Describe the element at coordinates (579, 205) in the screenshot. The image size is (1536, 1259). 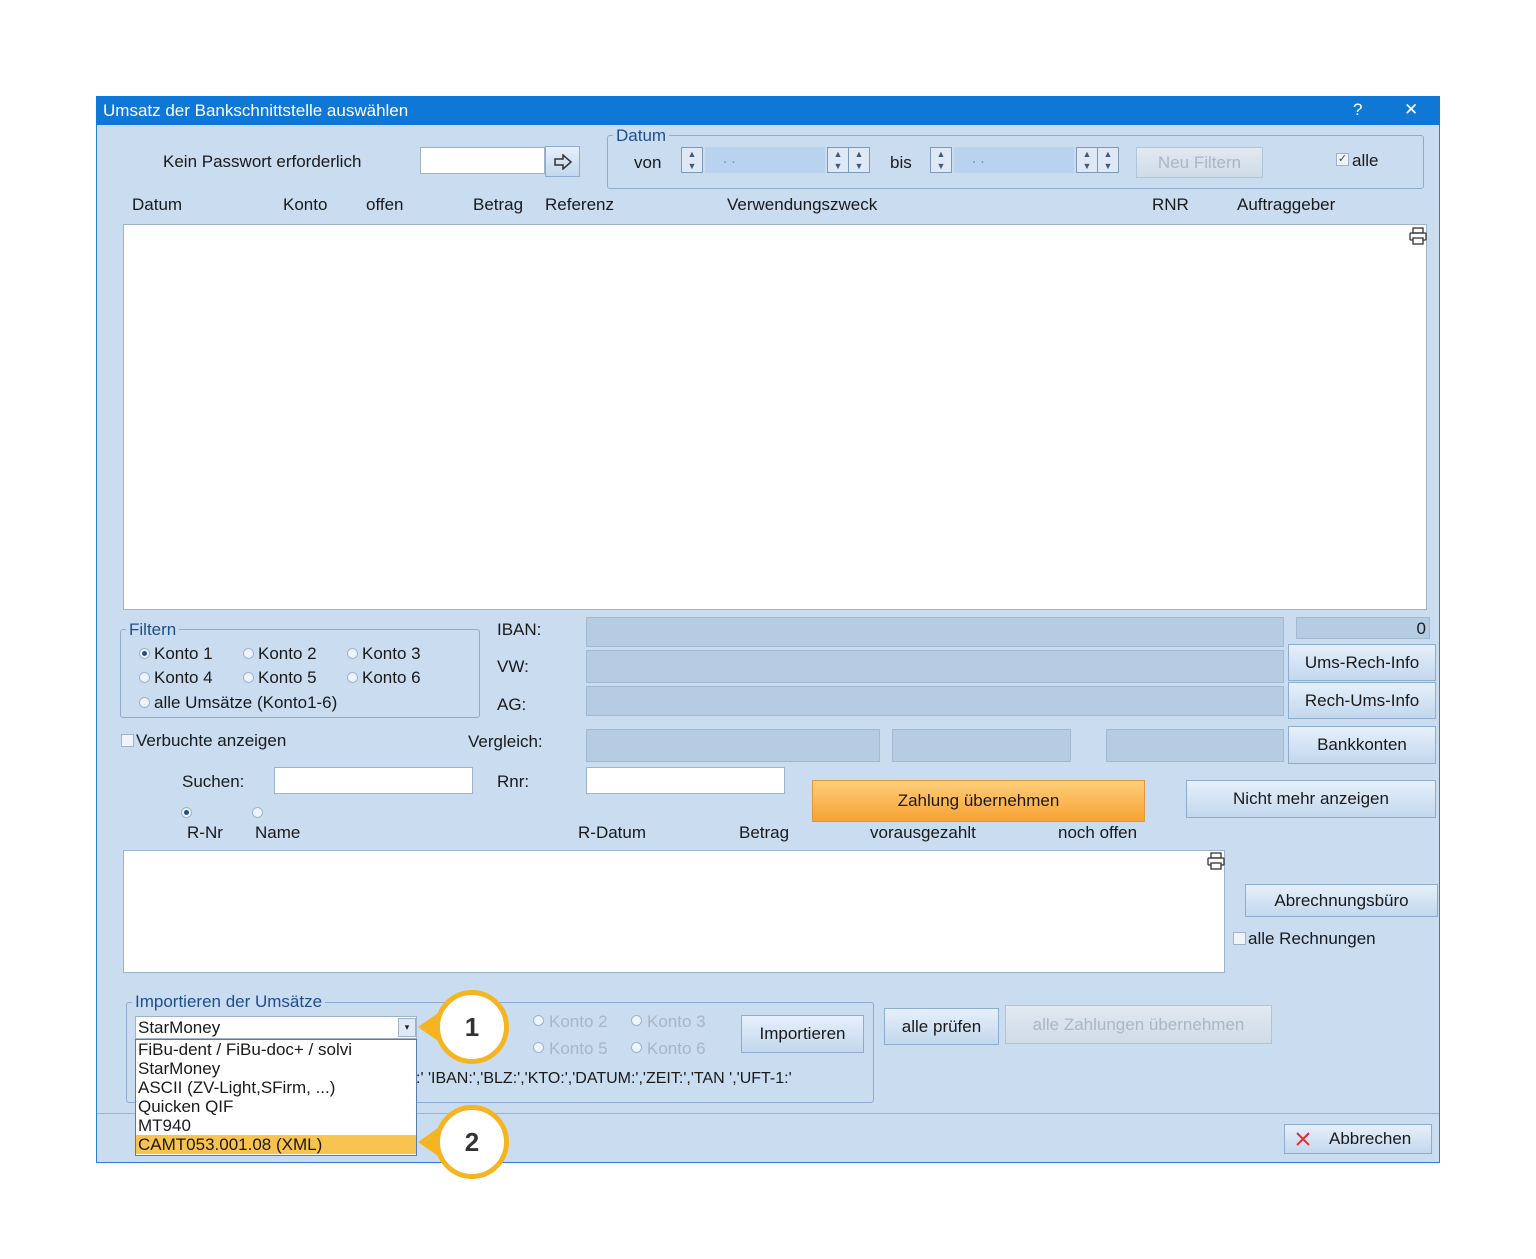
I see `header-referenz: Referenz` at that location.